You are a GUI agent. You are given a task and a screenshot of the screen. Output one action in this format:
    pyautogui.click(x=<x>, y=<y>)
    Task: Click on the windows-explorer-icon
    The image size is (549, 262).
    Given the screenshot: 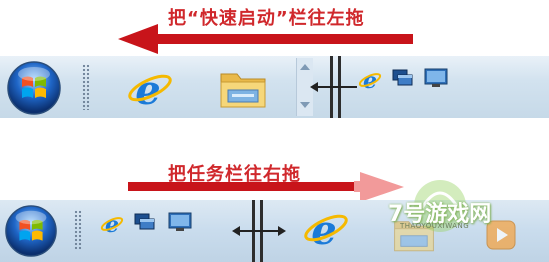 What is the action you would take?
    pyautogui.click(x=243, y=88)
    